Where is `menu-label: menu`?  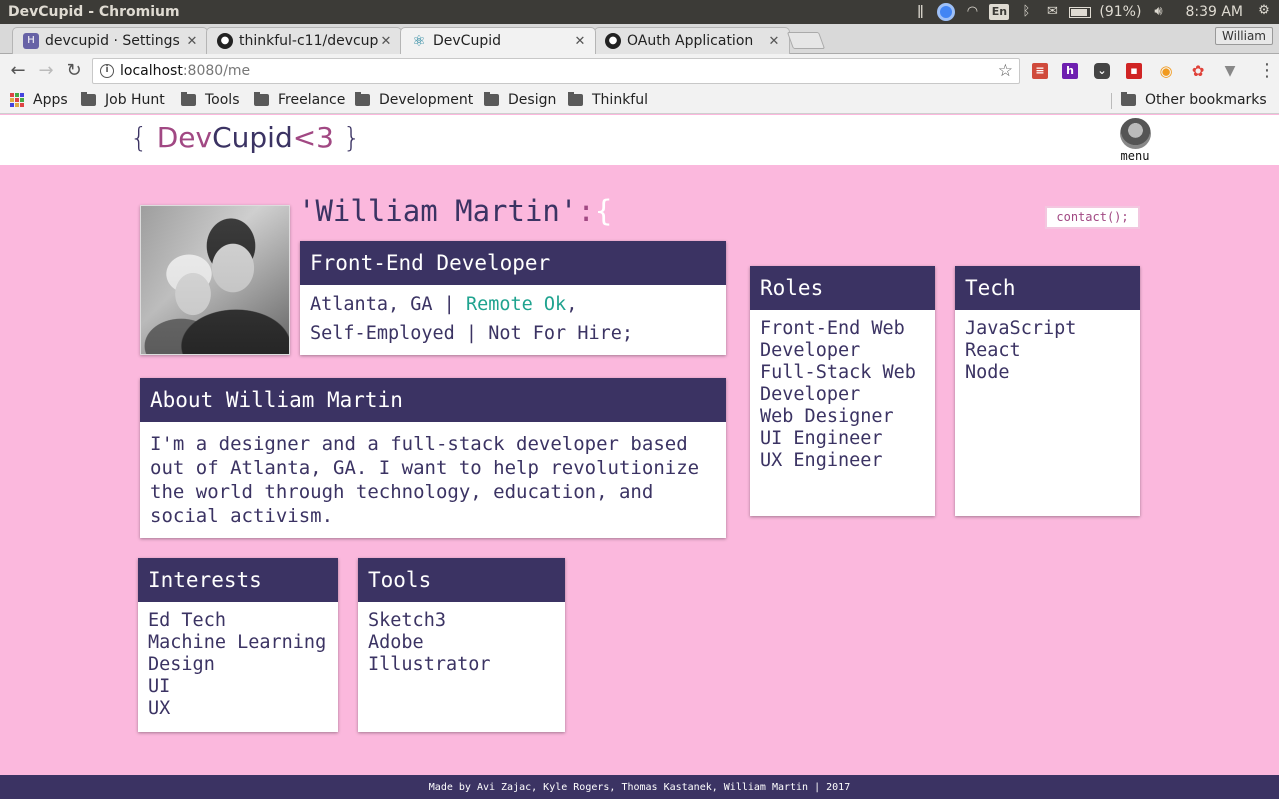
menu-label: menu is located at coordinates (1135, 156).